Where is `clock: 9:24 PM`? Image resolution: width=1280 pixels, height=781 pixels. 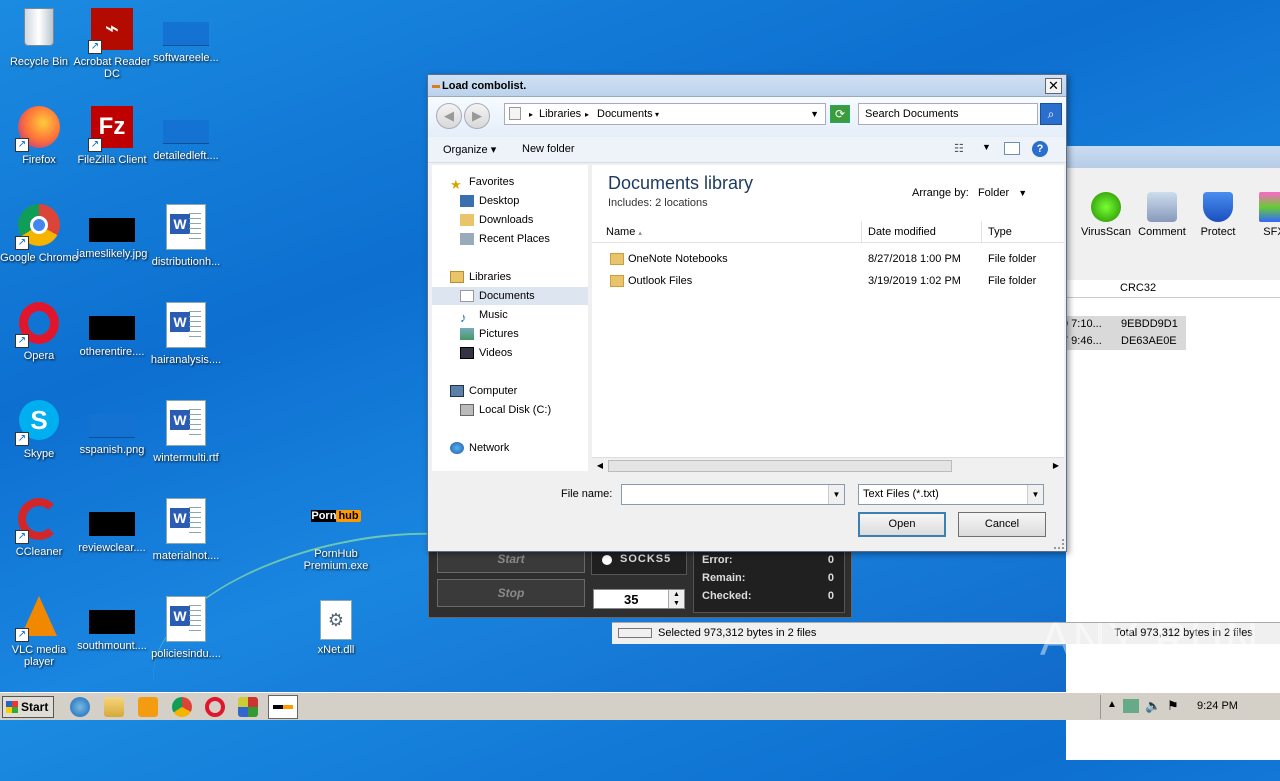
clock: 9:24 PM is located at coordinates (1217, 706).